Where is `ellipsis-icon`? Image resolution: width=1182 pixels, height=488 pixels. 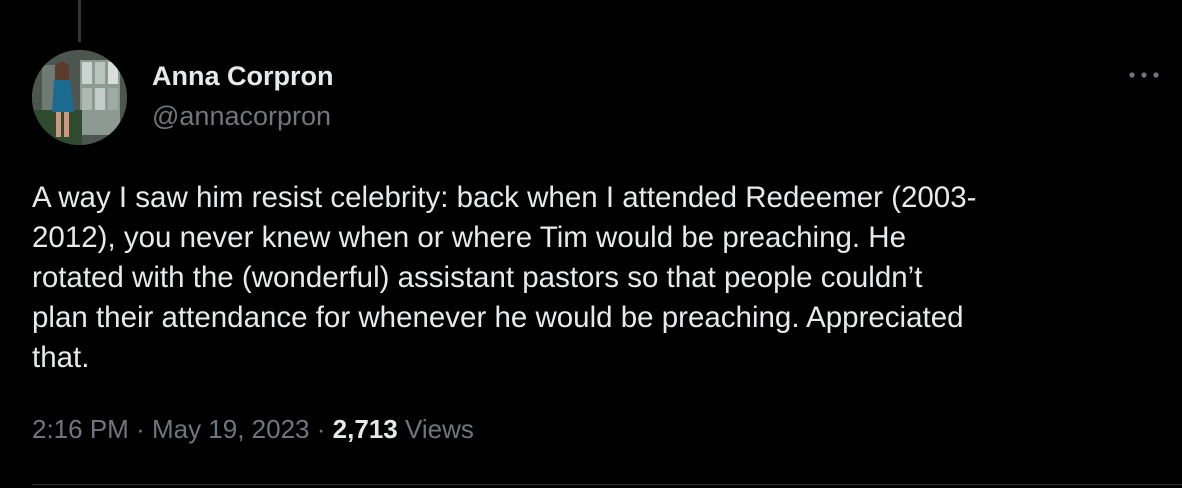
ellipsis-icon is located at coordinates (1144, 75).